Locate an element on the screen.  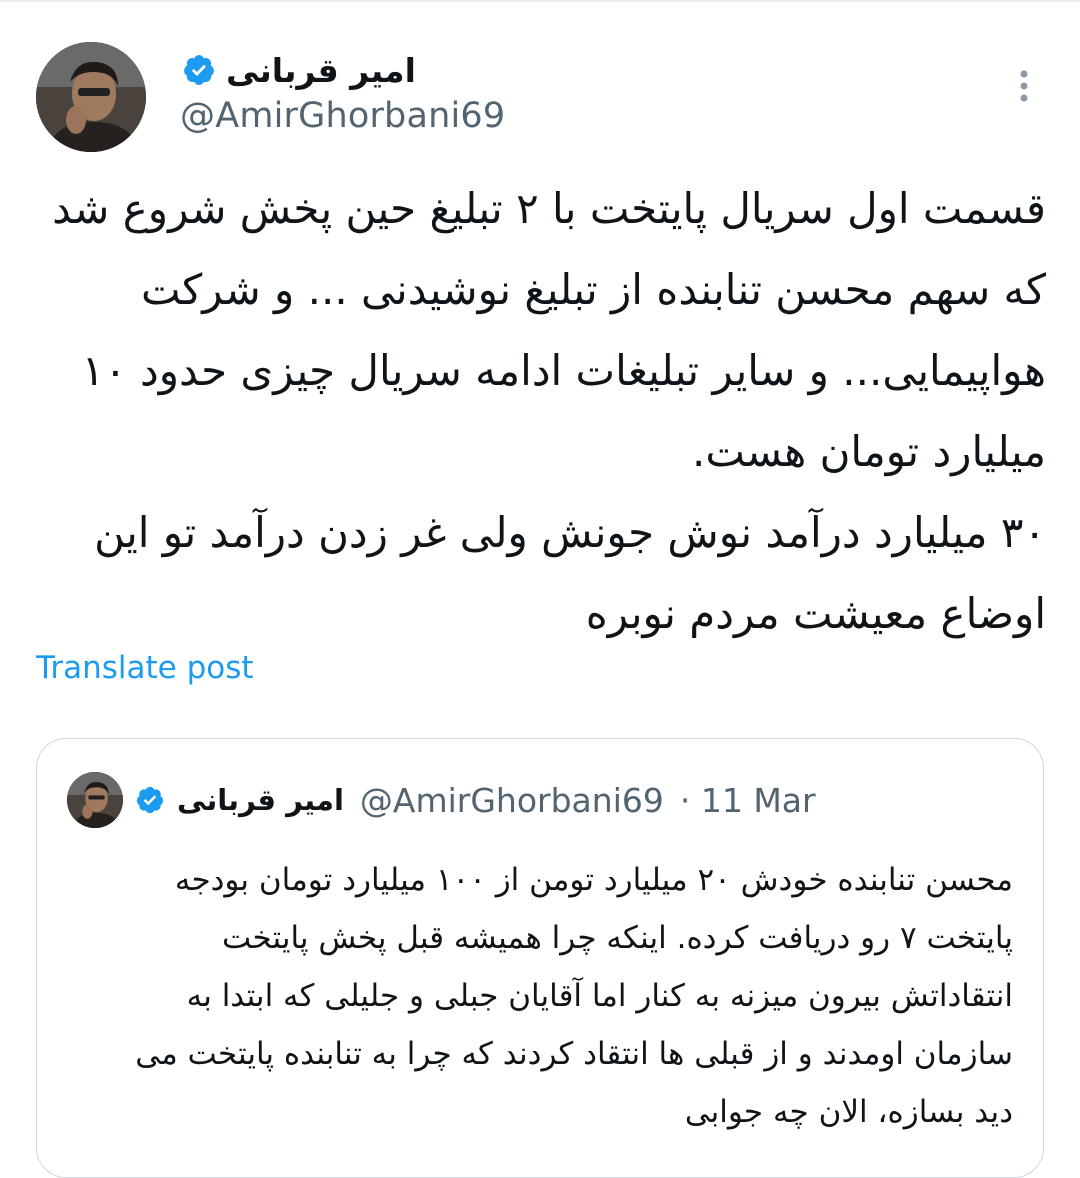
quoted-tweet-header: امیر قربانی @AmirGhorbani69 · 11 Mar is located at coordinates (441, 800).